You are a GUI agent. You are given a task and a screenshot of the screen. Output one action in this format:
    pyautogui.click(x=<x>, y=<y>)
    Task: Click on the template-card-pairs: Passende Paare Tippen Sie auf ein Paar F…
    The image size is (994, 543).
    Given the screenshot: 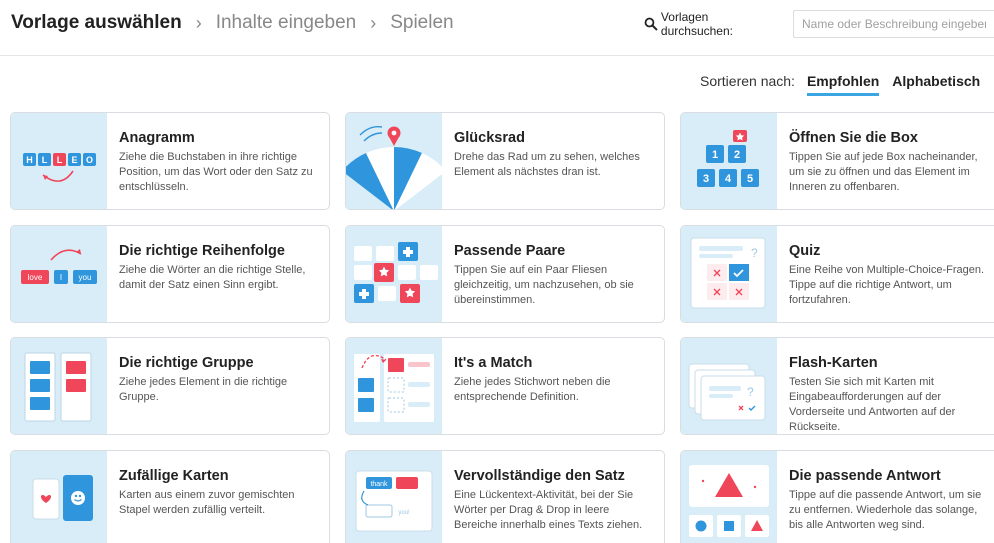 What is the action you would take?
    pyautogui.click(x=505, y=274)
    